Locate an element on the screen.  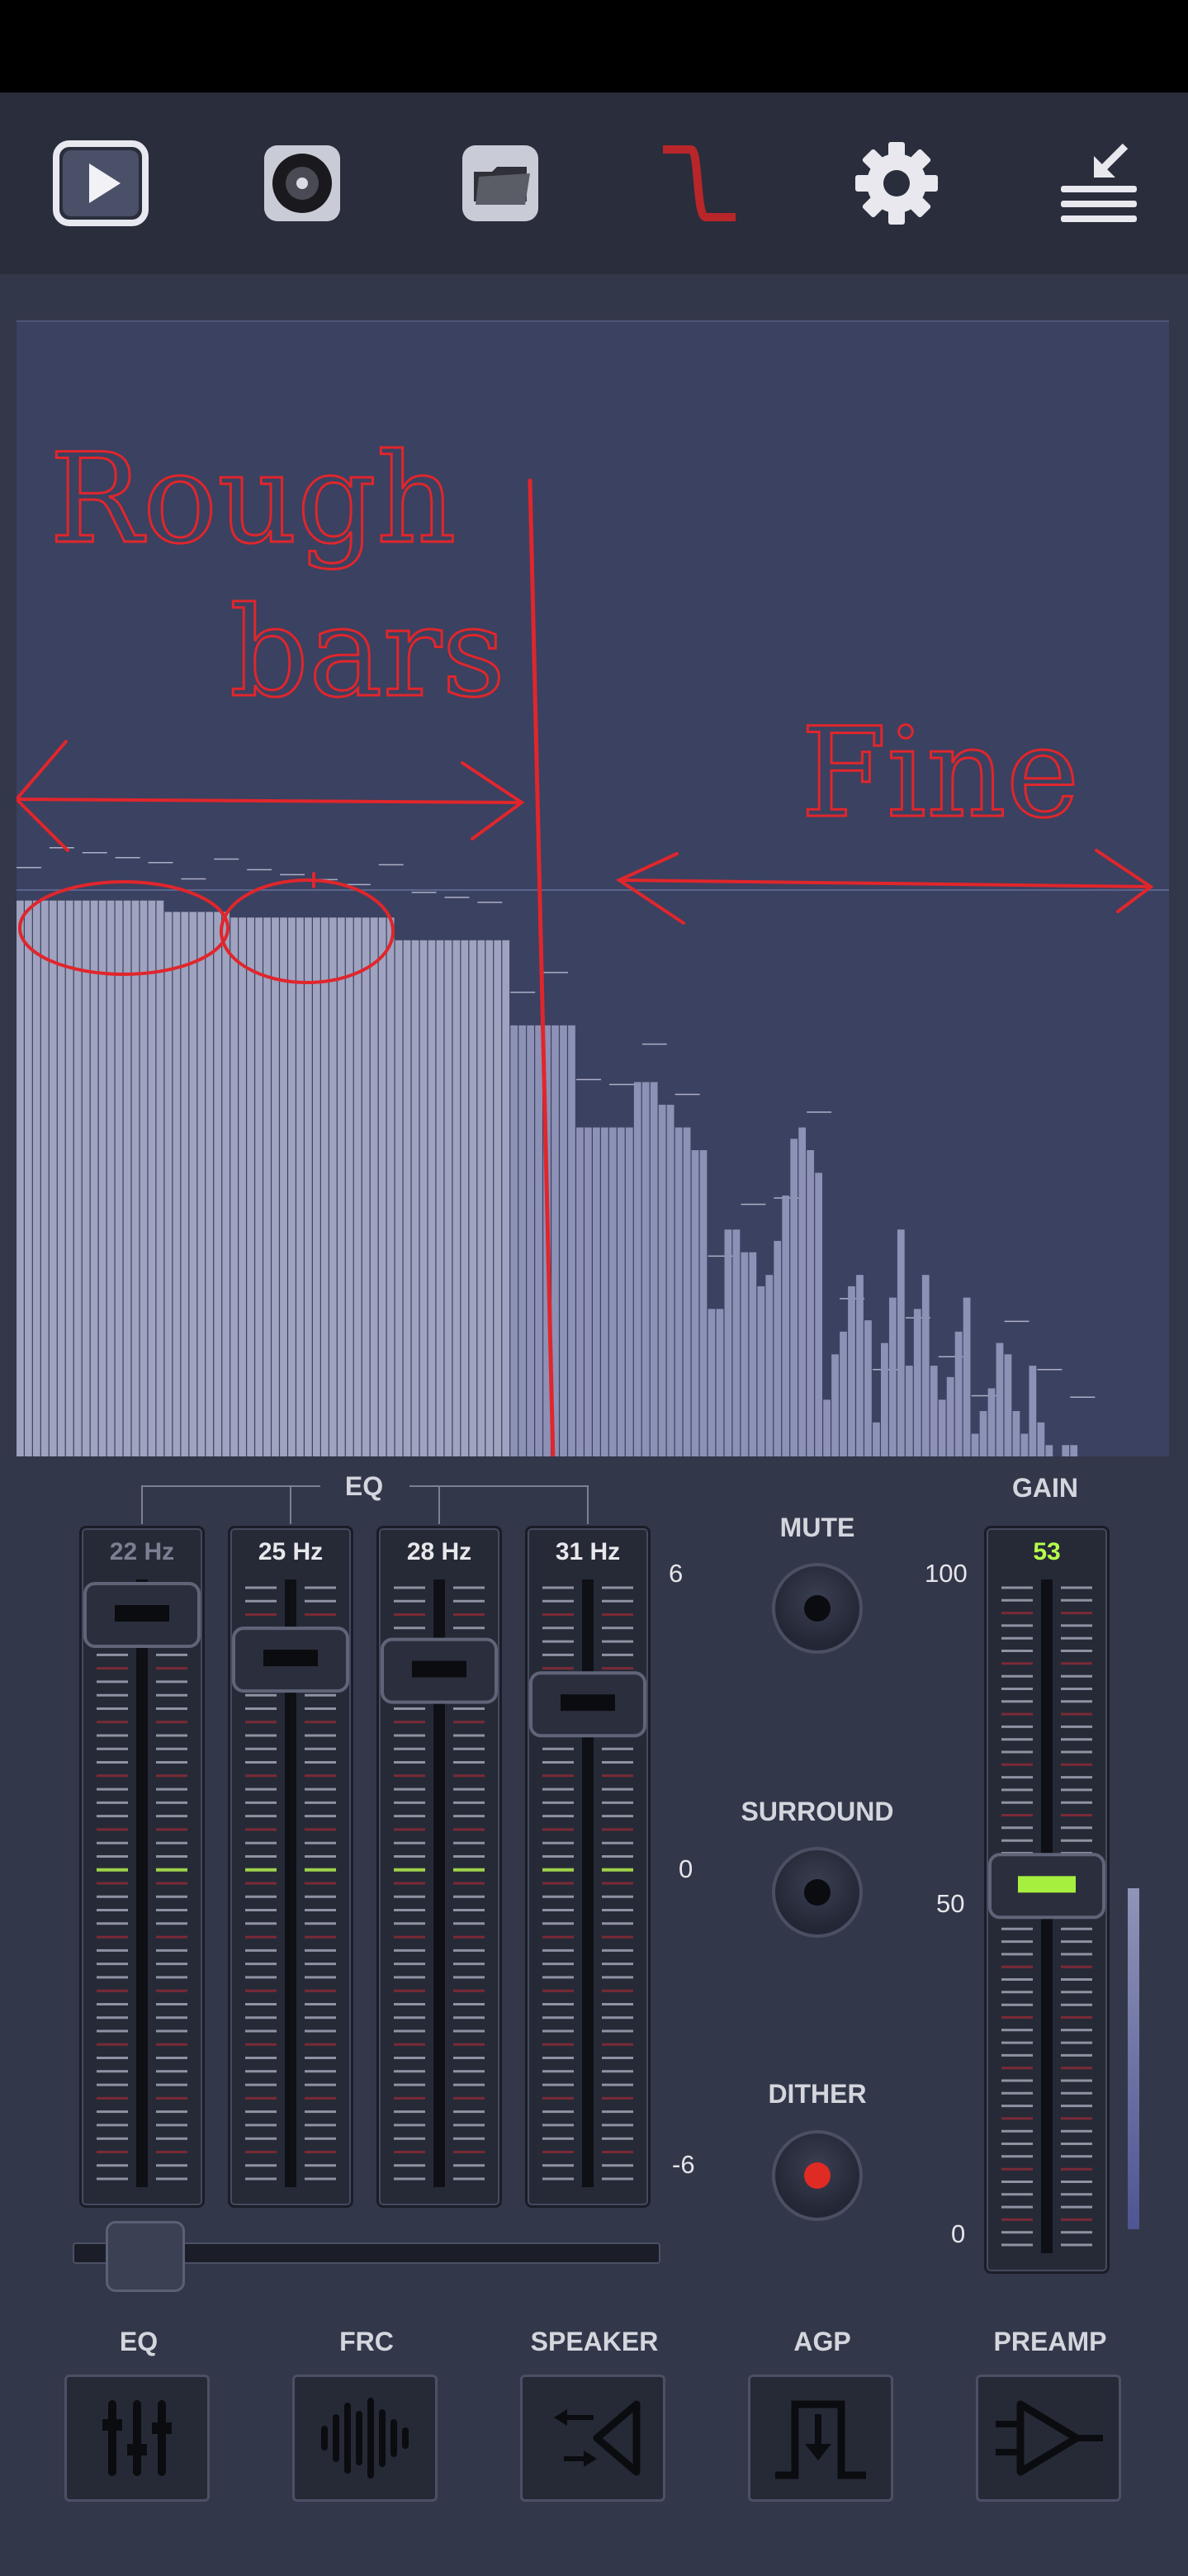
top-toolbar is located at coordinates (594, 183).